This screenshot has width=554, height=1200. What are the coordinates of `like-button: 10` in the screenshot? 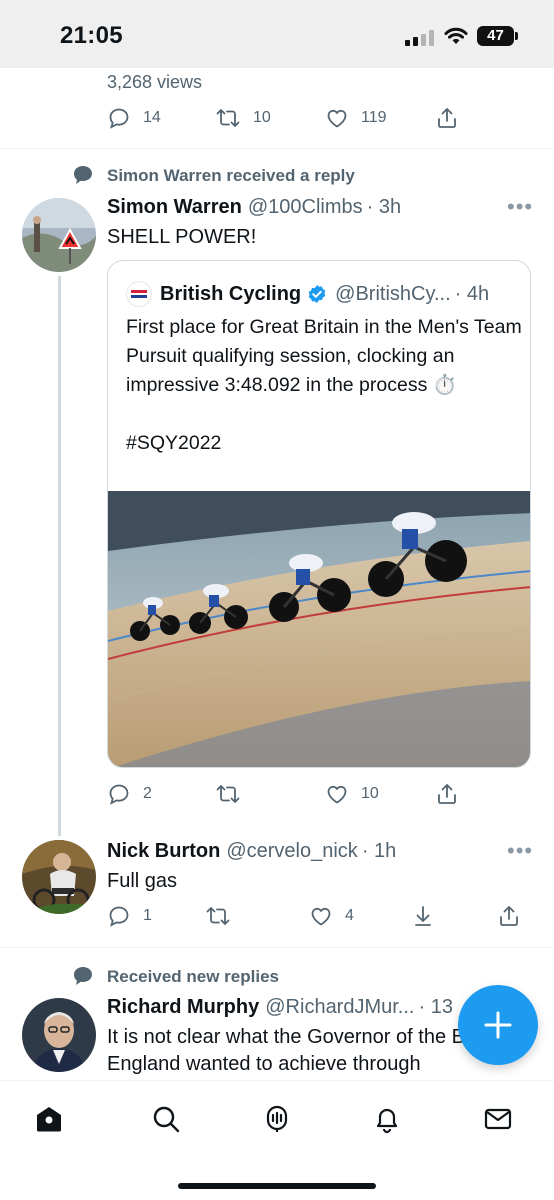 It's located at (352, 794).